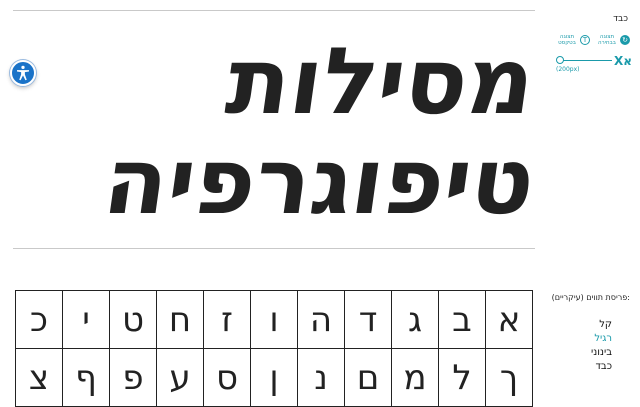  What do you see at coordinates (607, 40) in the screenshot?
I see `view-option-label: תצוגה בבחירה` at bounding box center [607, 40].